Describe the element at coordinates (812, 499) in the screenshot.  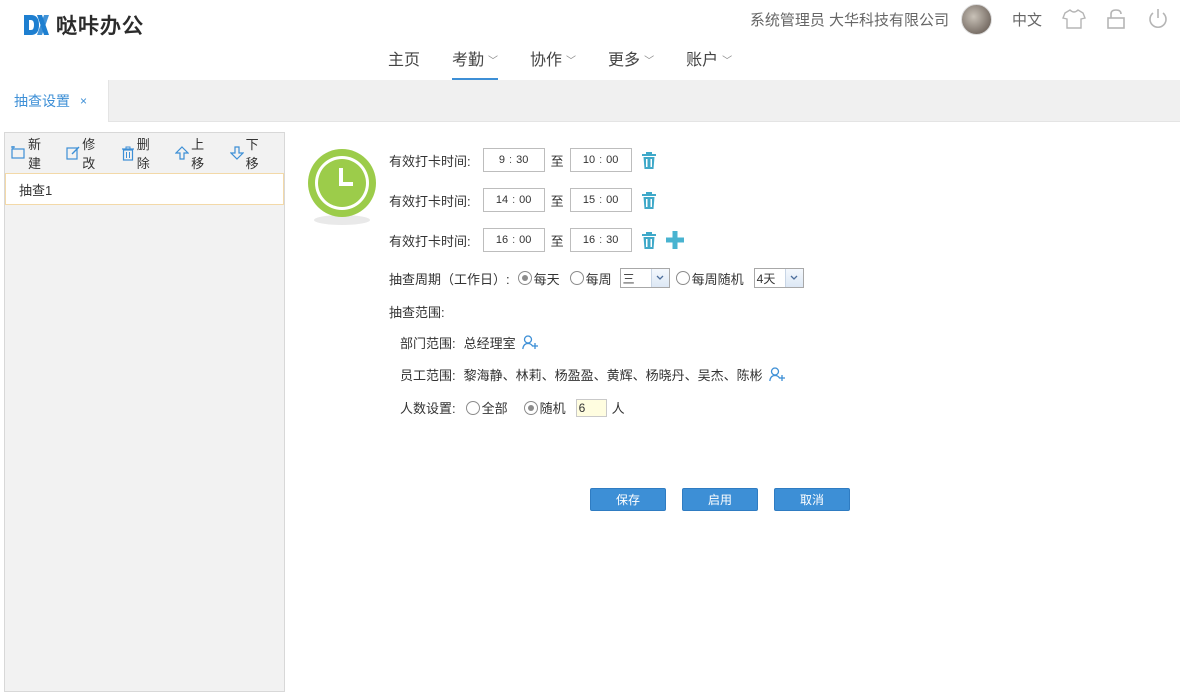
I see `cancel-button: 取消` at that location.